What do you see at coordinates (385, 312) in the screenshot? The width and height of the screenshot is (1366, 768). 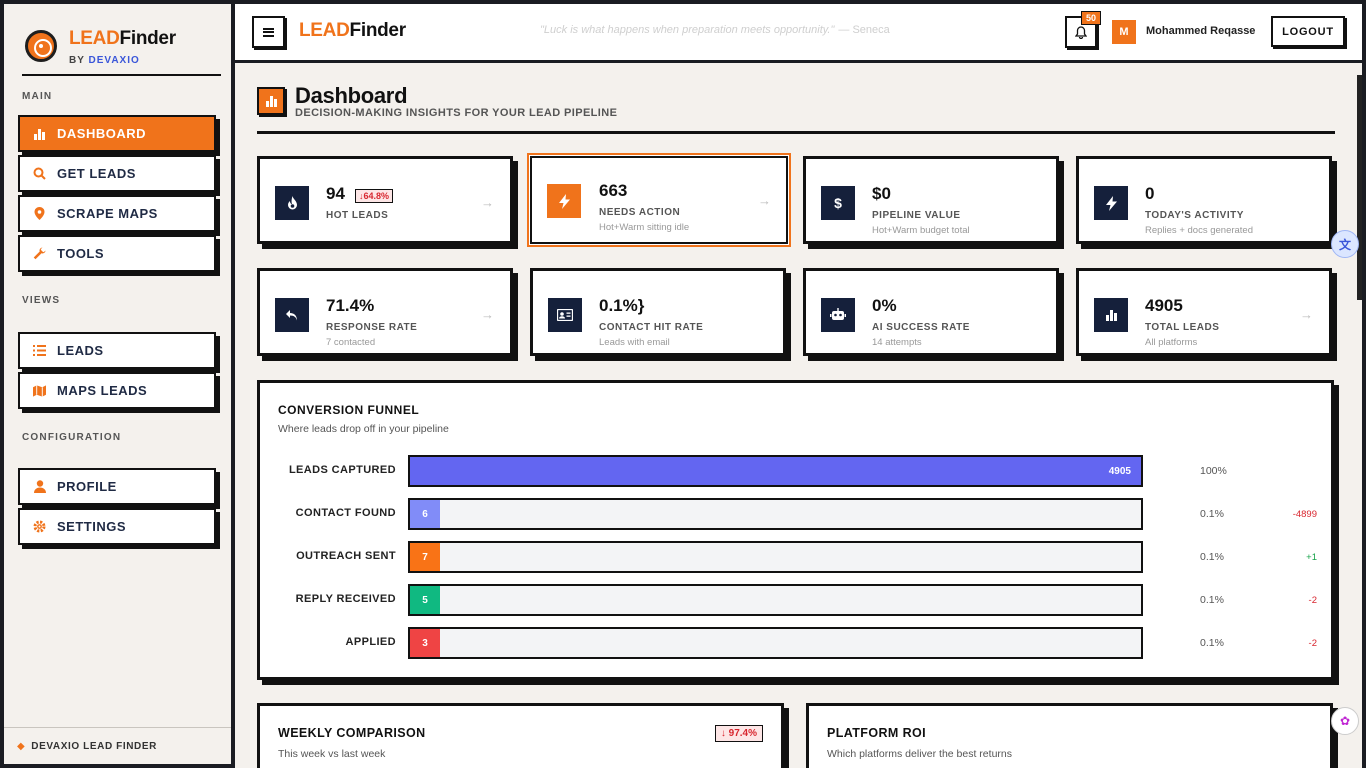 I see `stat-card-response-rate: 71.4% RESPONSE RATE 7 contacted →` at bounding box center [385, 312].